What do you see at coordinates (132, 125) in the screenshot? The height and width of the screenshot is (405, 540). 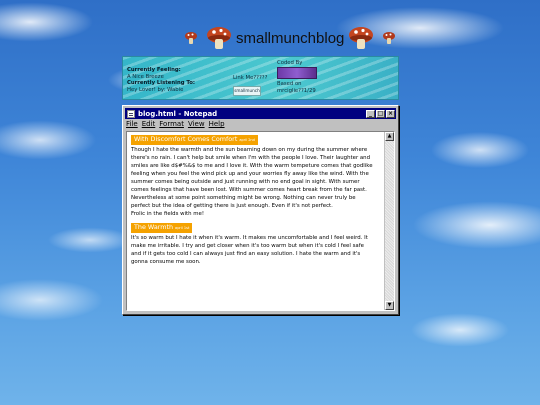 I see `menu-file: File` at bounding box center [132, 125].